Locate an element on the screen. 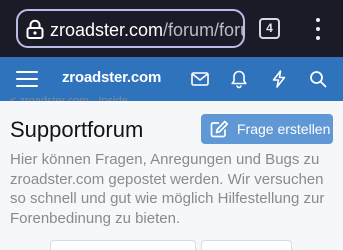 This screenshot has height=250, width=343. new-question-label: Frage erstellen is located at coordinates (284, 129).